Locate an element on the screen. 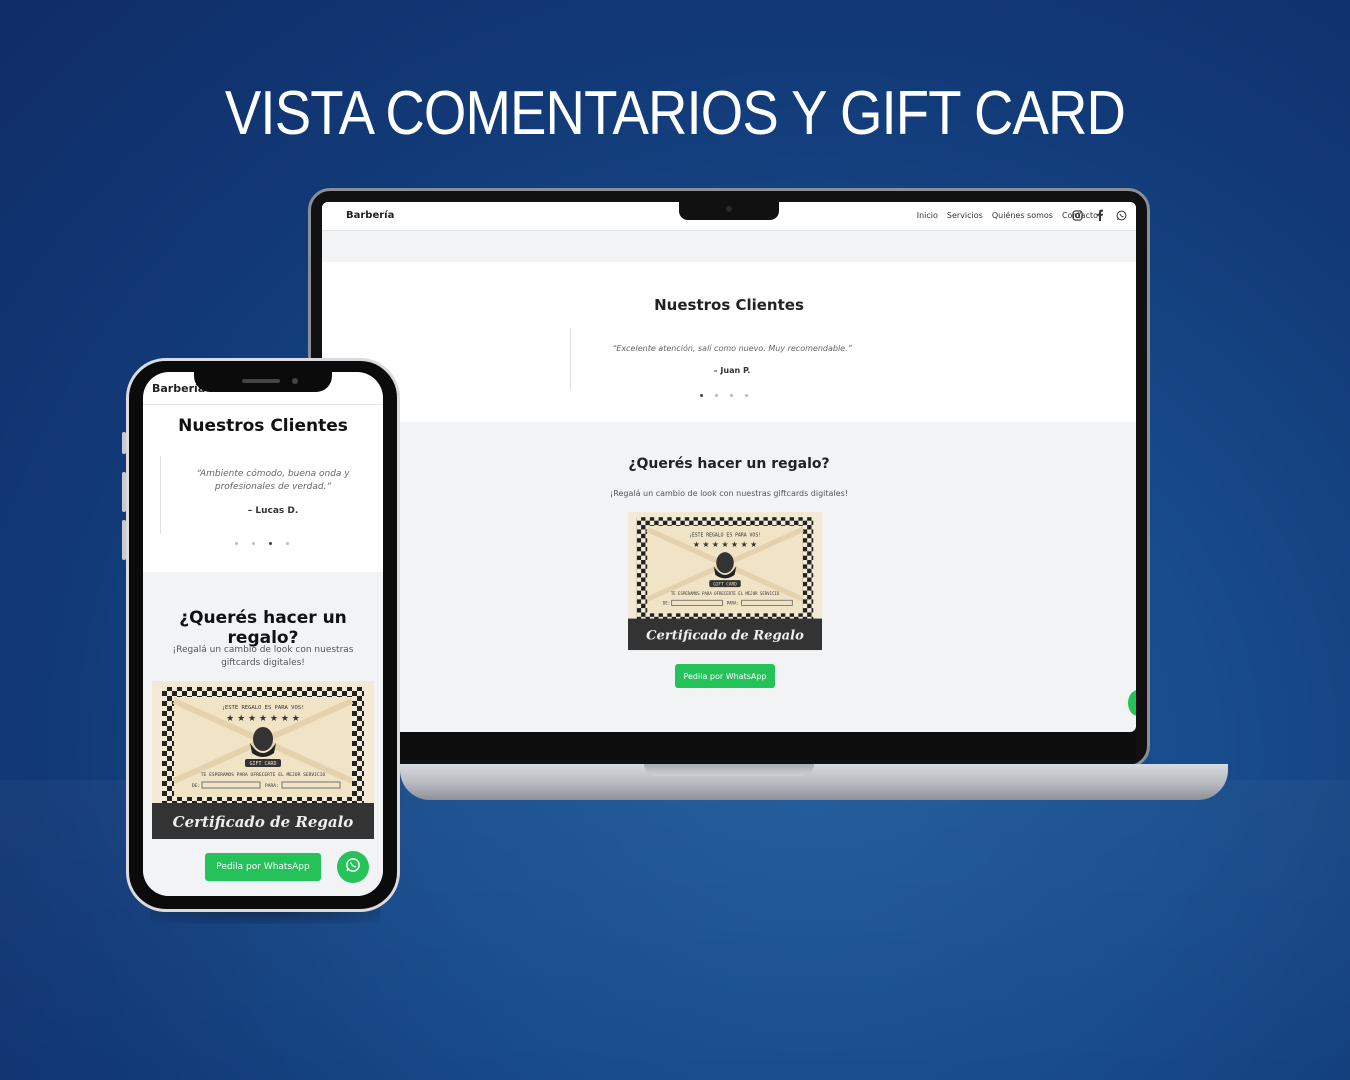 This screenshot has width=1350, height=1080. social-icons is located at coordinates (1099, 215).